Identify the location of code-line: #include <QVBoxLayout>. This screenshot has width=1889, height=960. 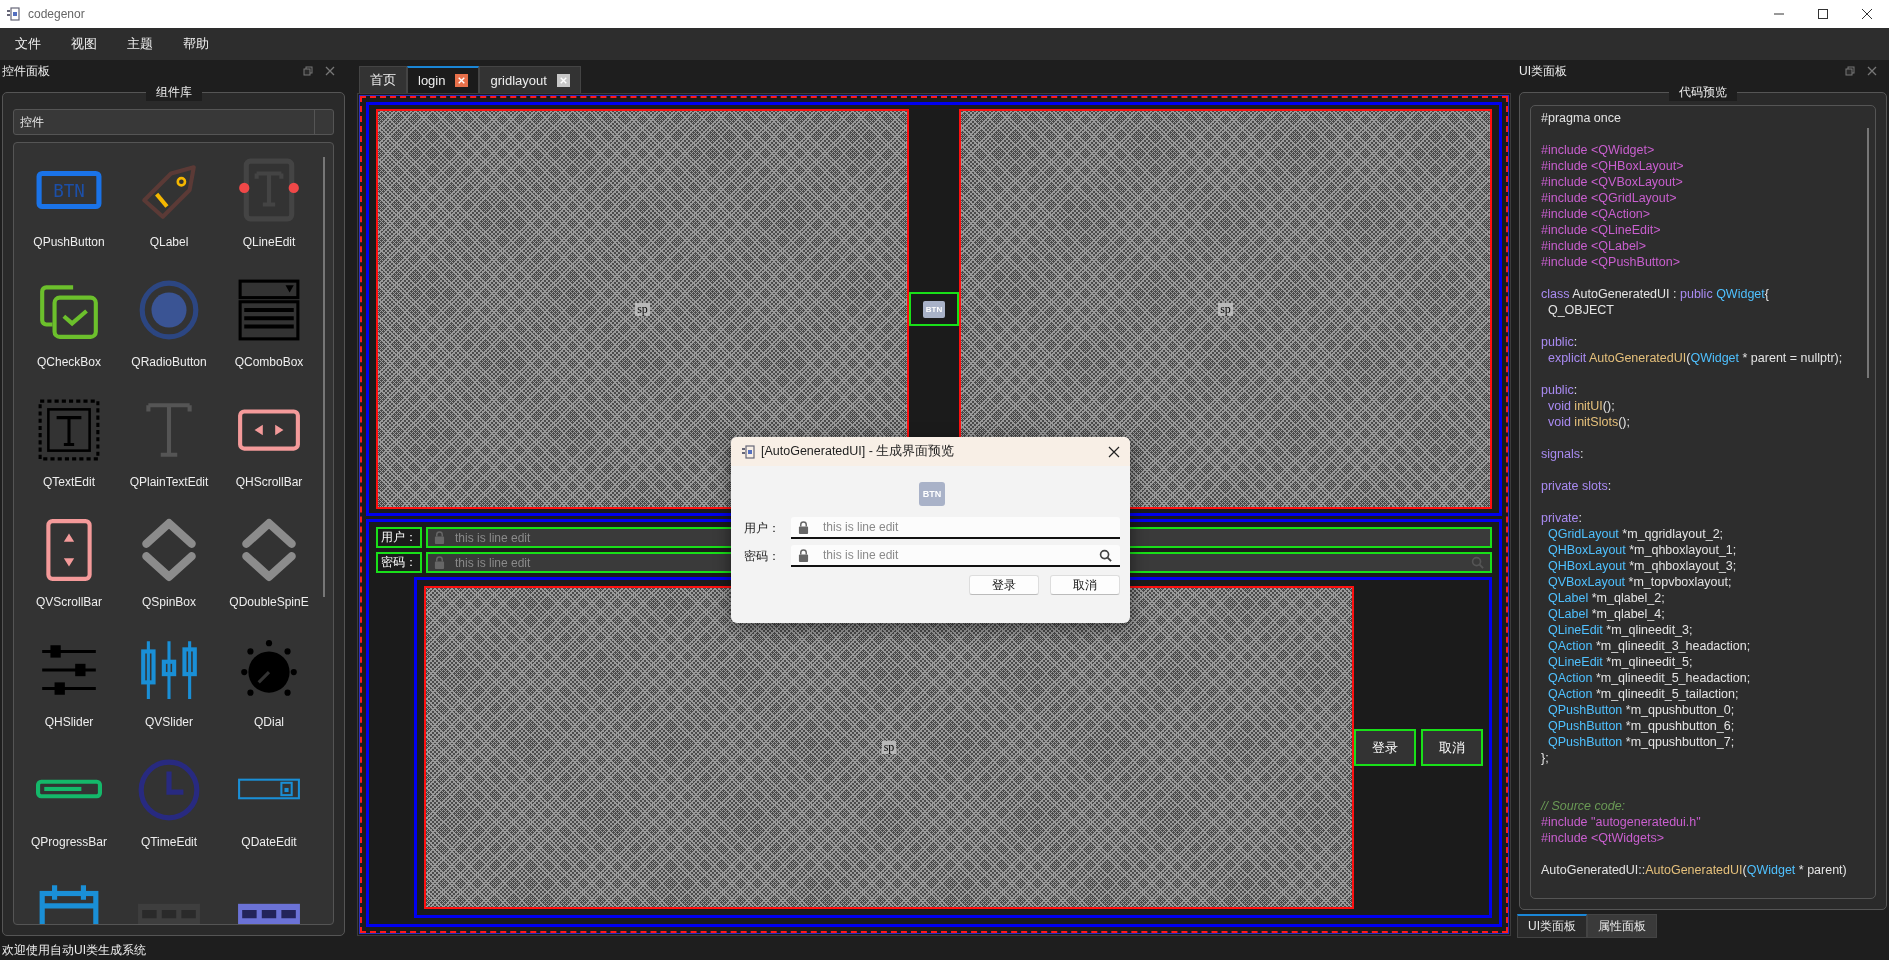
(1612, 182).